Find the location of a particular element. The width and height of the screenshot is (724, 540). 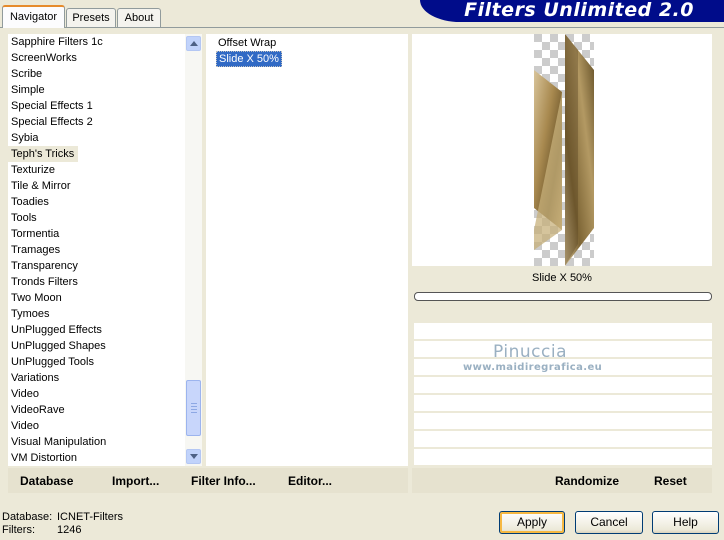

category-item: Special Effects 1 is located at coordinates (96, 106).